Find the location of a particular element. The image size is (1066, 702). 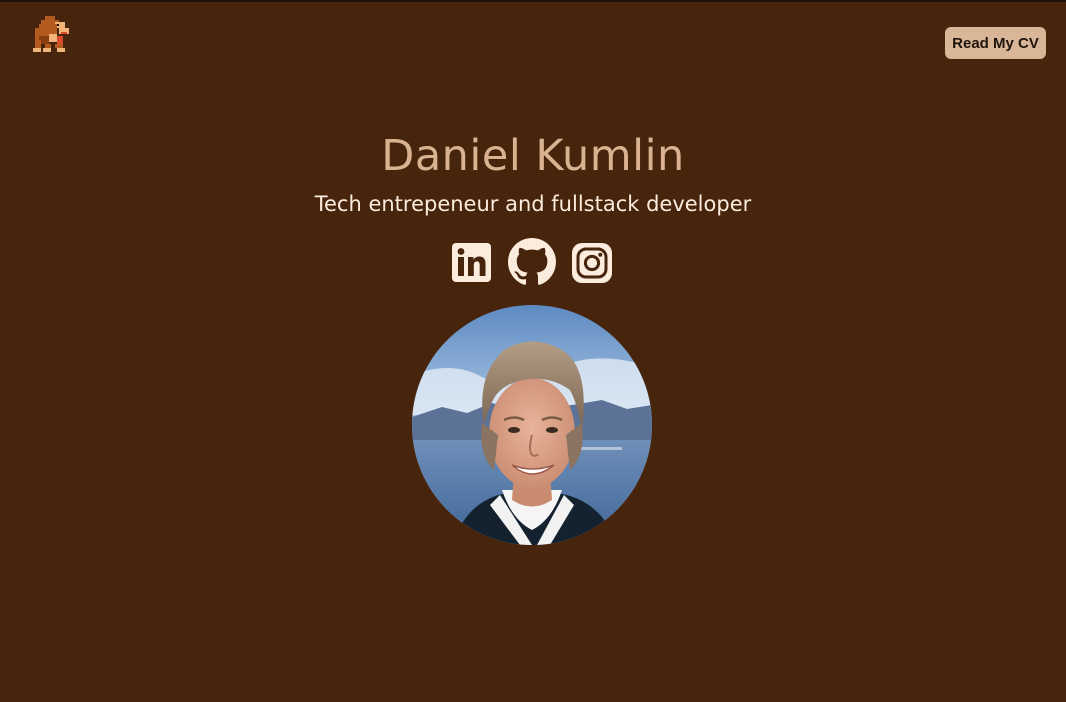

instagram-icon is located at coordinates (592, 263).